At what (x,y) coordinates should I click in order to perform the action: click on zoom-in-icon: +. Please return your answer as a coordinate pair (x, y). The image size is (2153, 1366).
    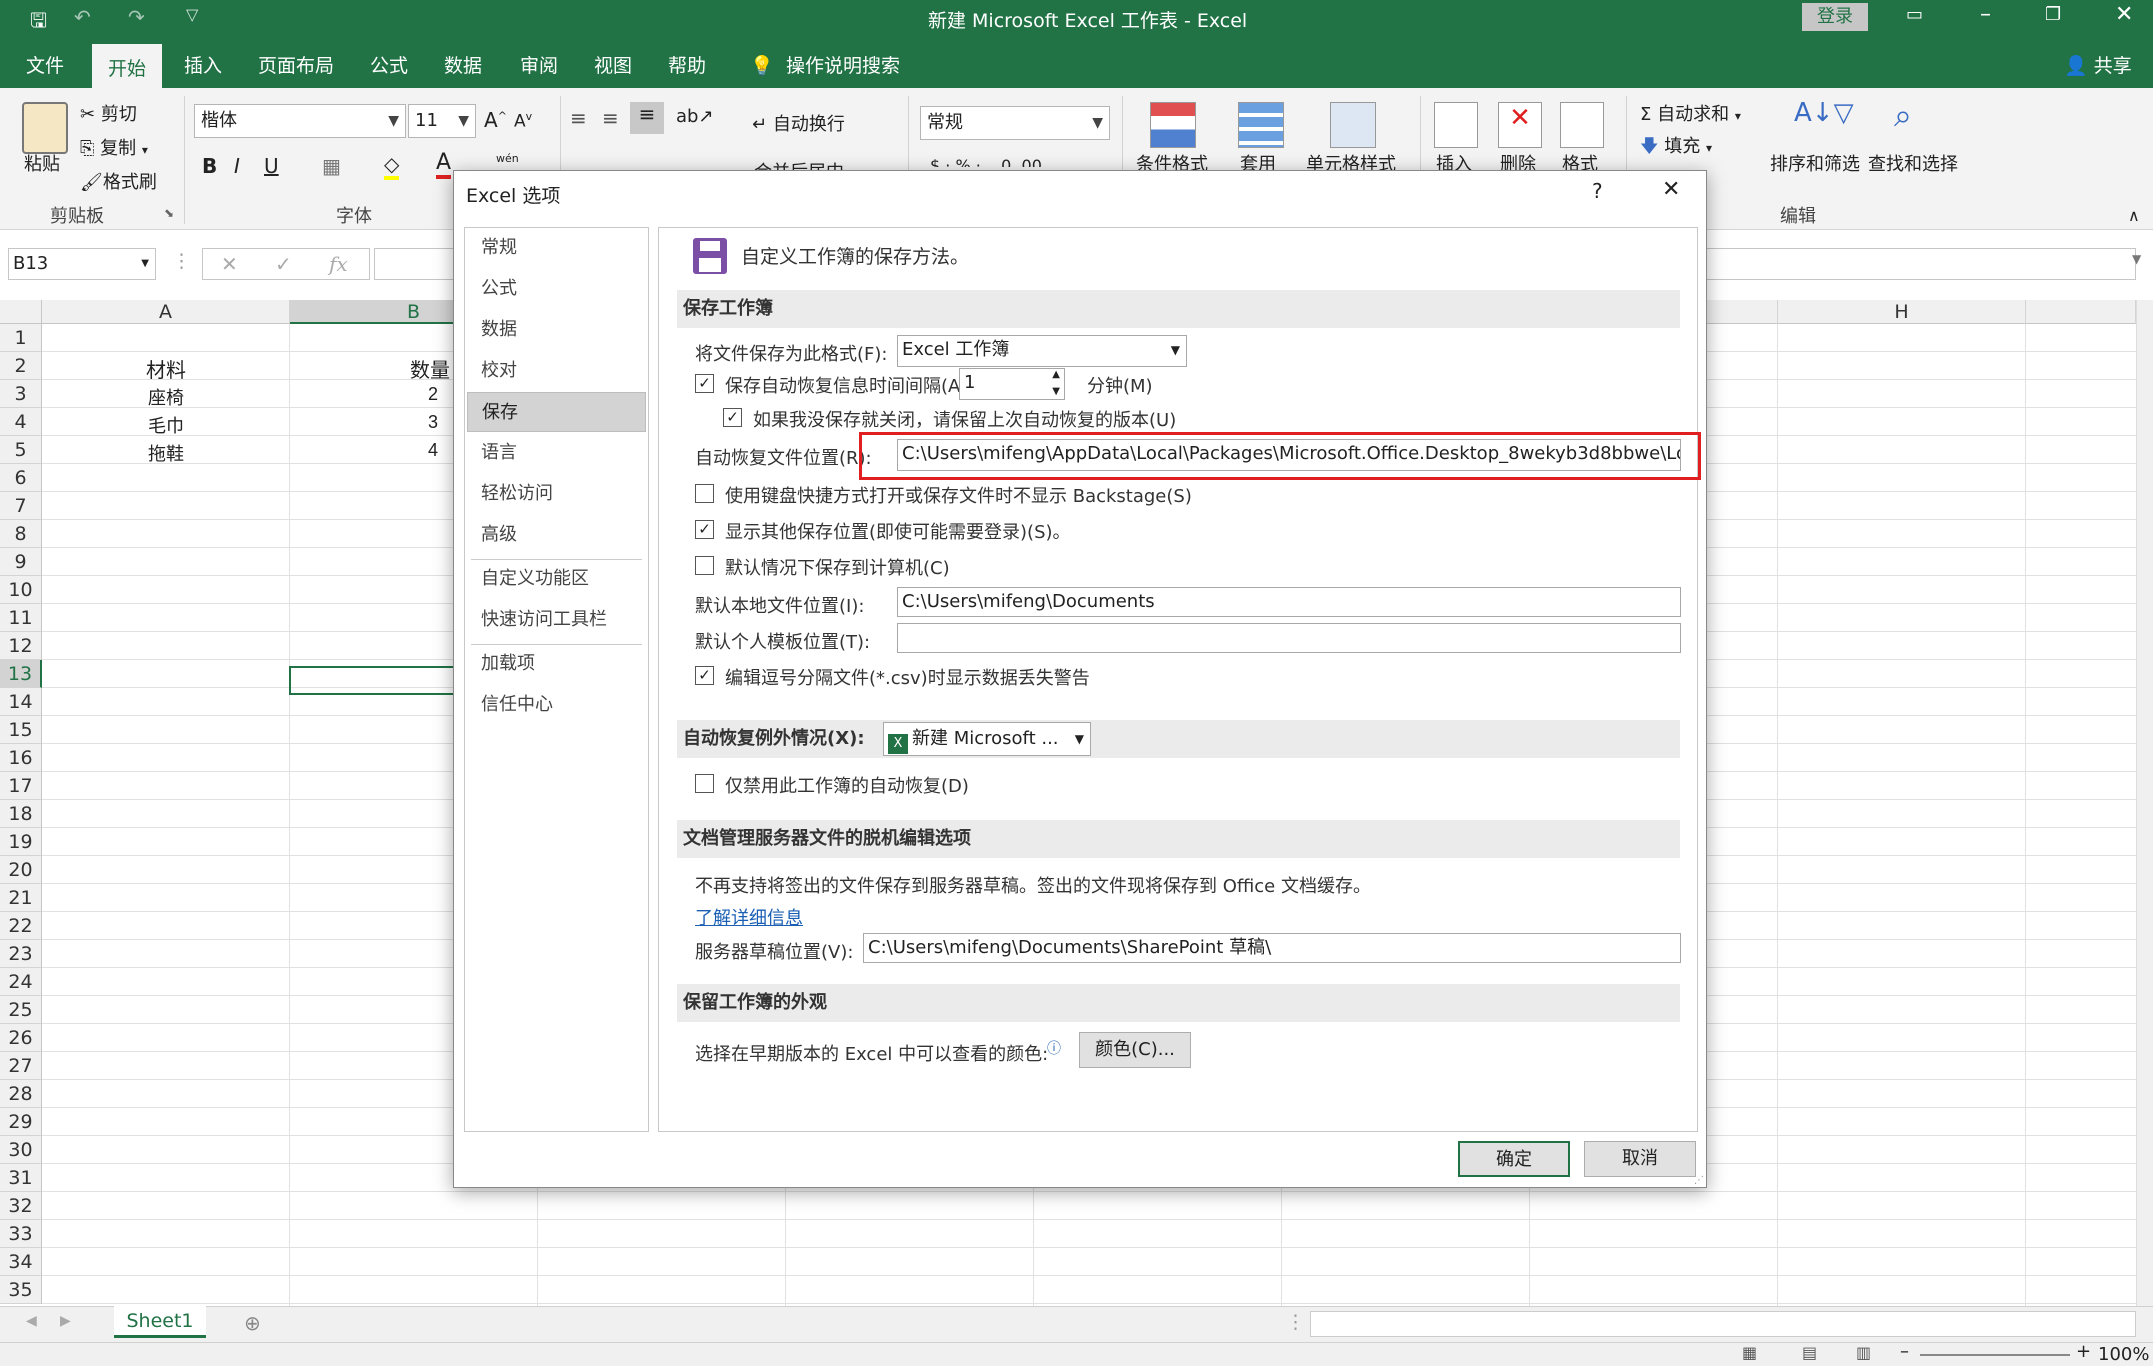
    Looking at the image, I should click on (2083, 1351).